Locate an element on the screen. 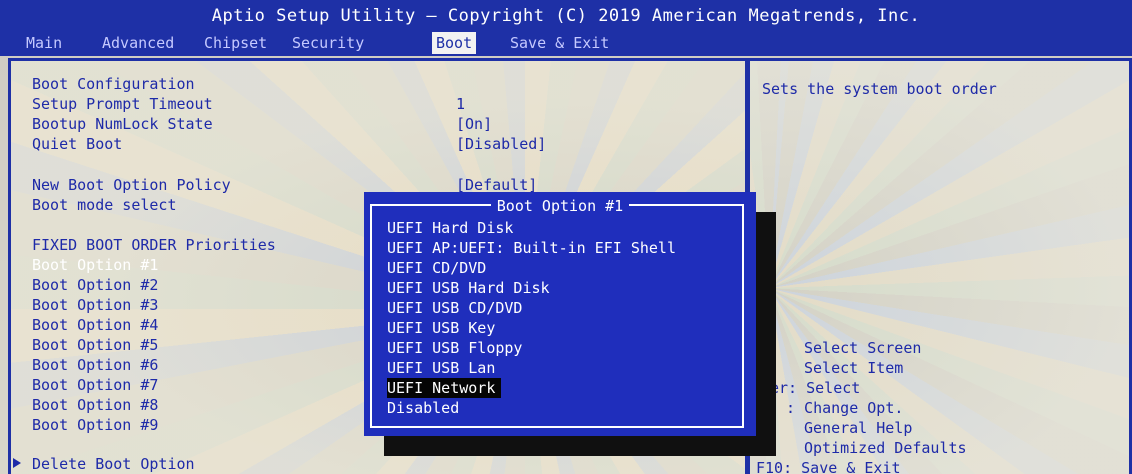 The width and height of the screenshot is (1132, 474). key-help-enter-select: er: Select is located at coordinates (815, 388).